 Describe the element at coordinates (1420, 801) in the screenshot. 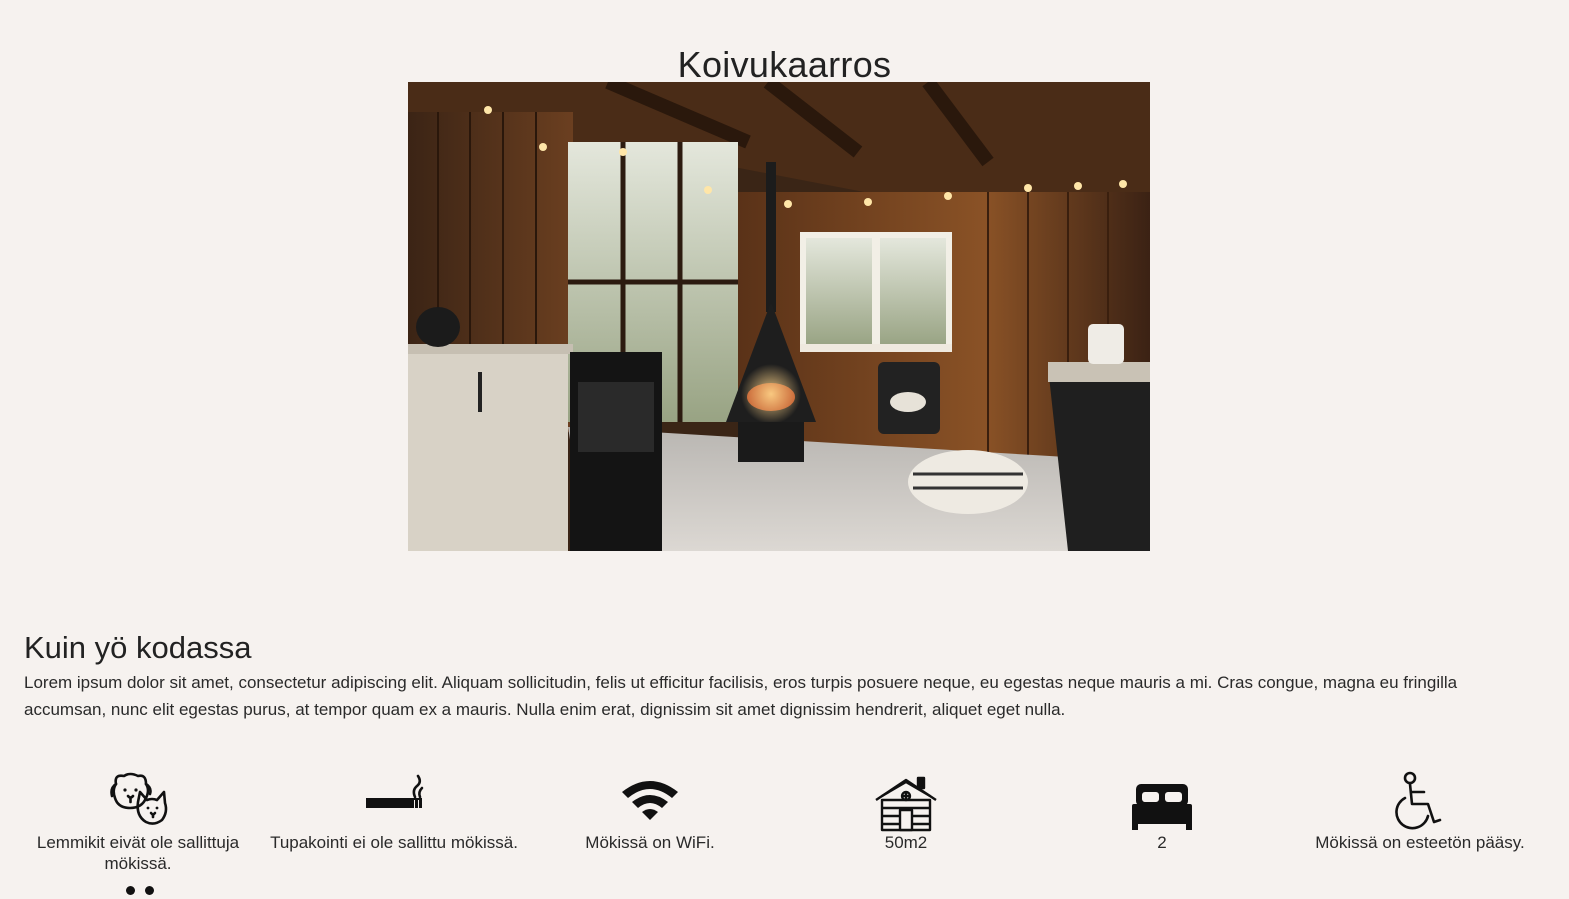

I see `wheelchair-icon` at that location.